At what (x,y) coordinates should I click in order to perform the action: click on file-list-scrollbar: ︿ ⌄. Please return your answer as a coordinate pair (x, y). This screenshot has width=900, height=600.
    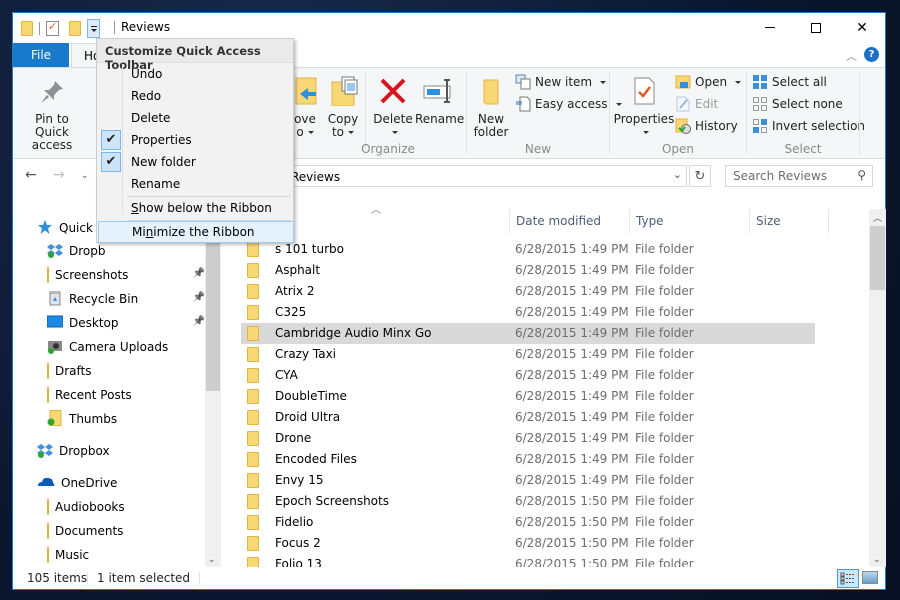
    Looking at the image, I should click on (877, 388).